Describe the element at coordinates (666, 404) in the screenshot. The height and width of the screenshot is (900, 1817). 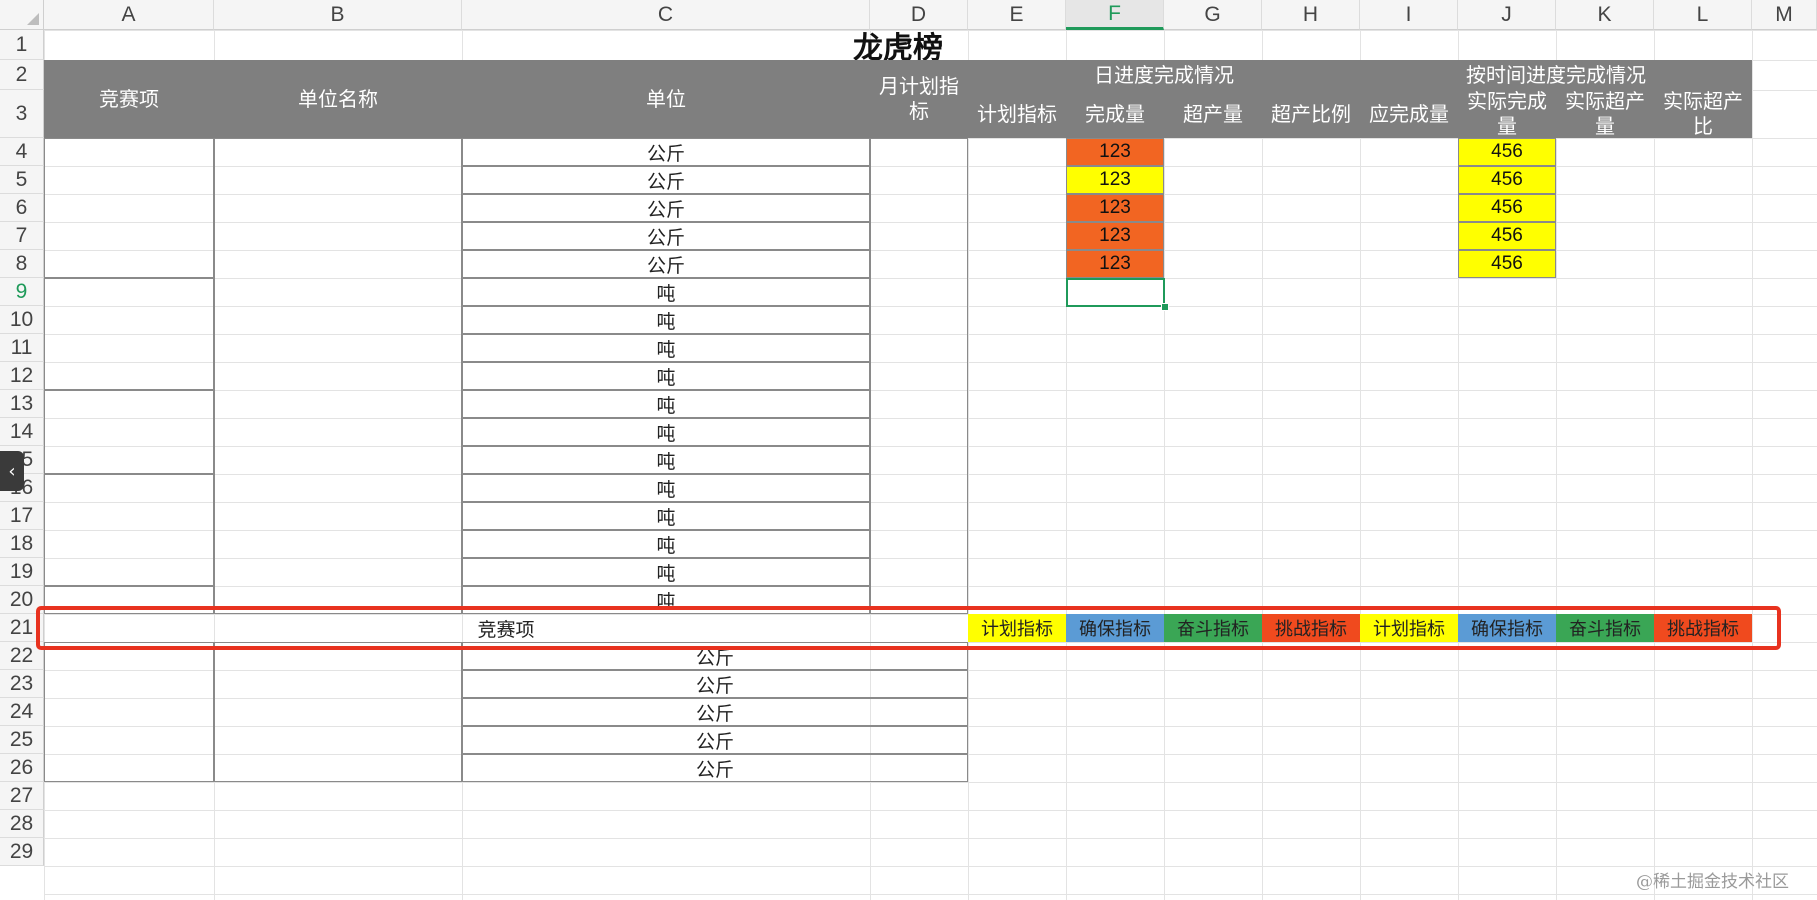
I see `unit-cell-c13: 吨` at that location.